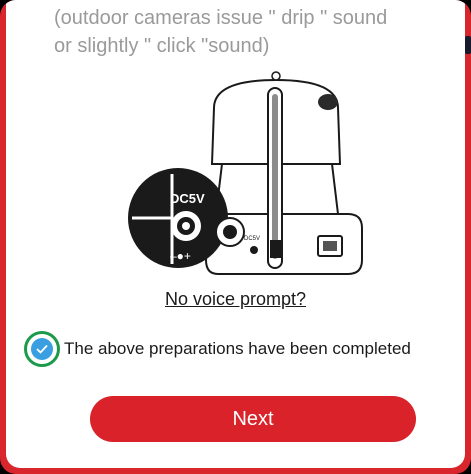 The image size is (471, 474). Describe the element at coordinates (180, 256) in the screenshot. I see `polarity-label: –●+` at that location.